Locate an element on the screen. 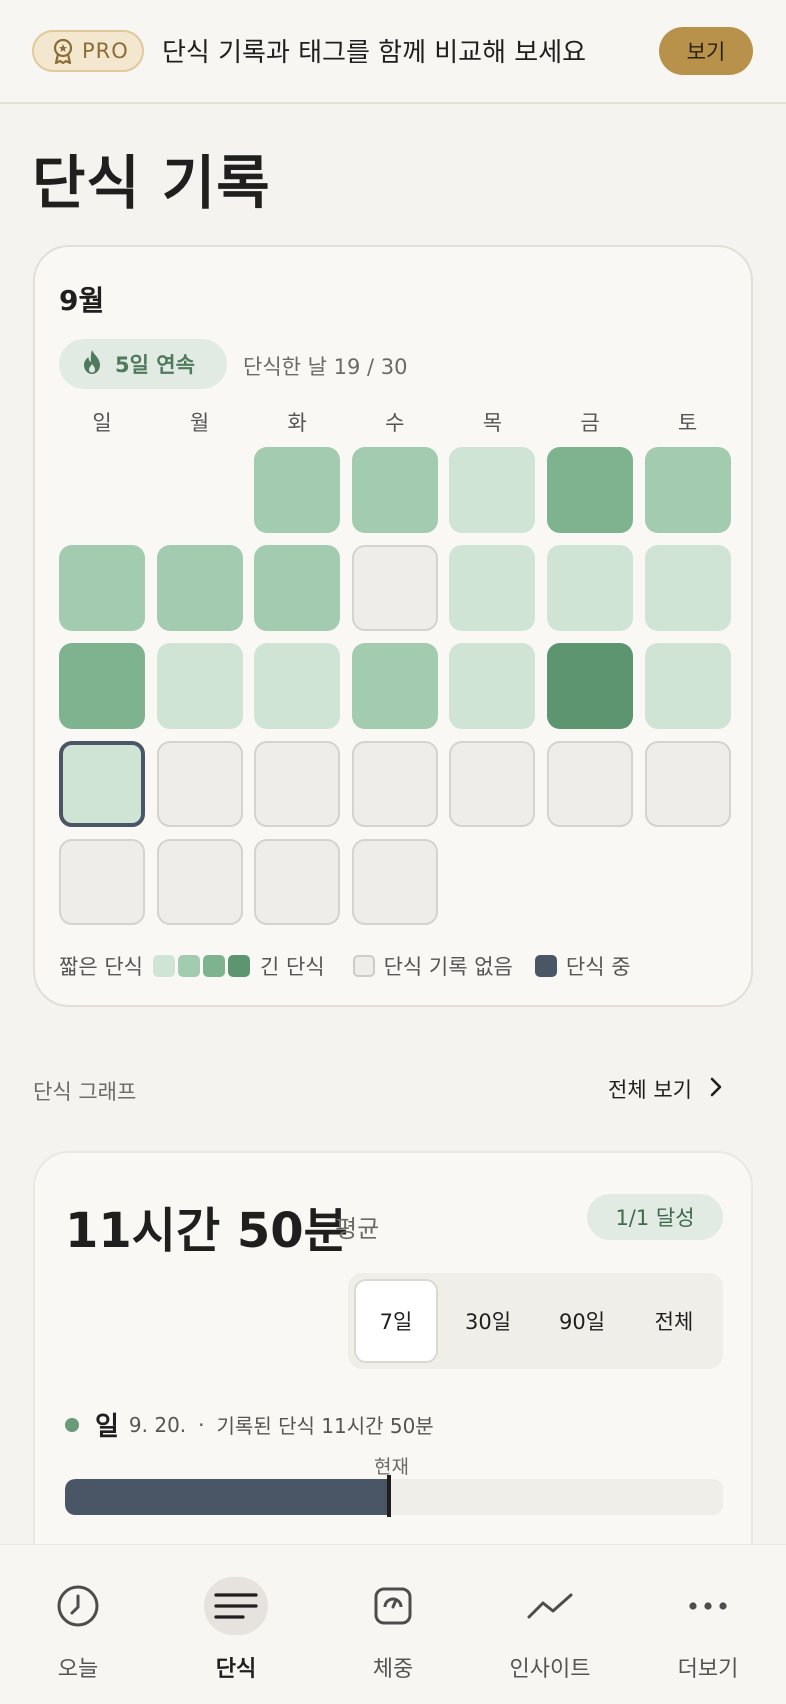  nav-weight-label: 체중 is located at coordinates (393, 1669).